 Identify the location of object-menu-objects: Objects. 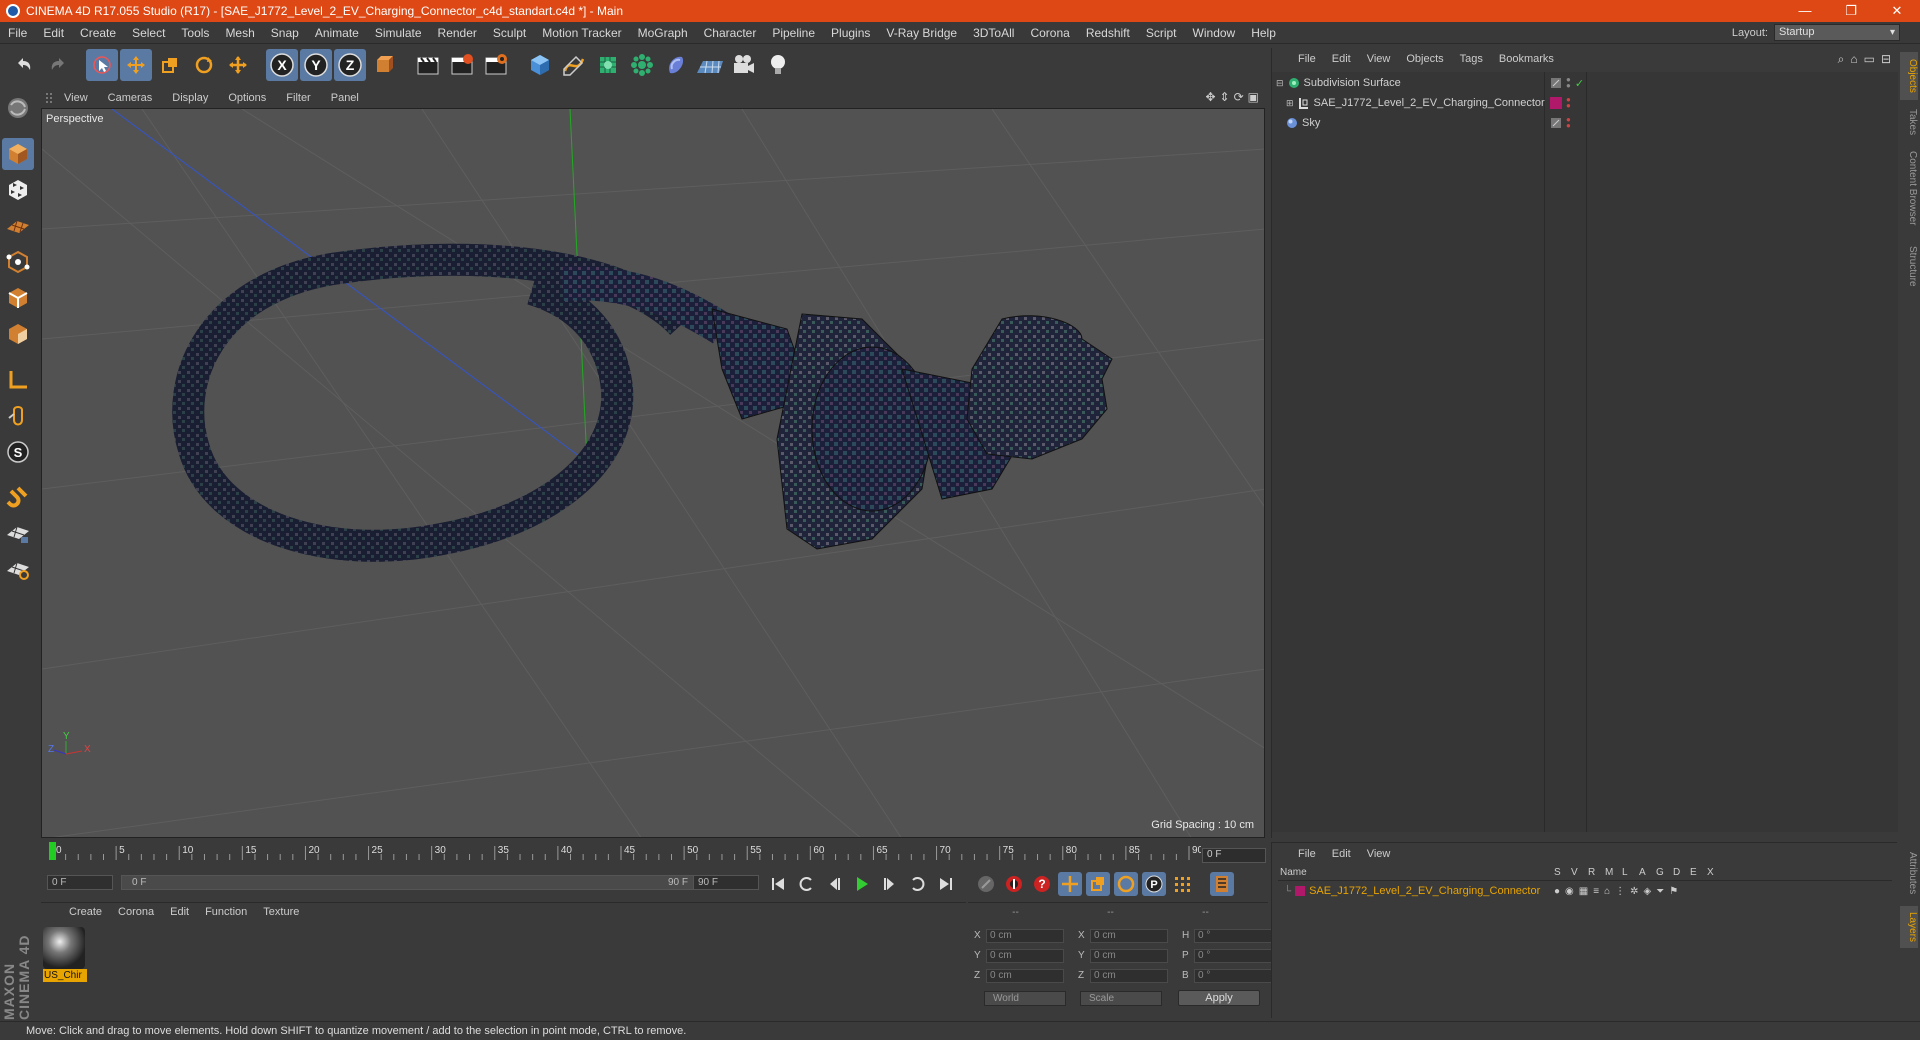
(1424, 59).